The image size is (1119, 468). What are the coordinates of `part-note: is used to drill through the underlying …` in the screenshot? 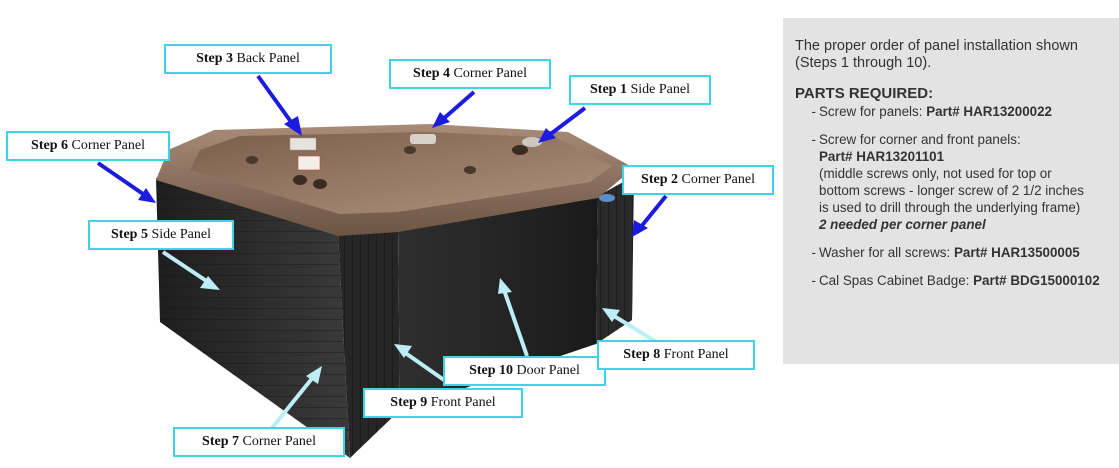 It's located at (950, 207).